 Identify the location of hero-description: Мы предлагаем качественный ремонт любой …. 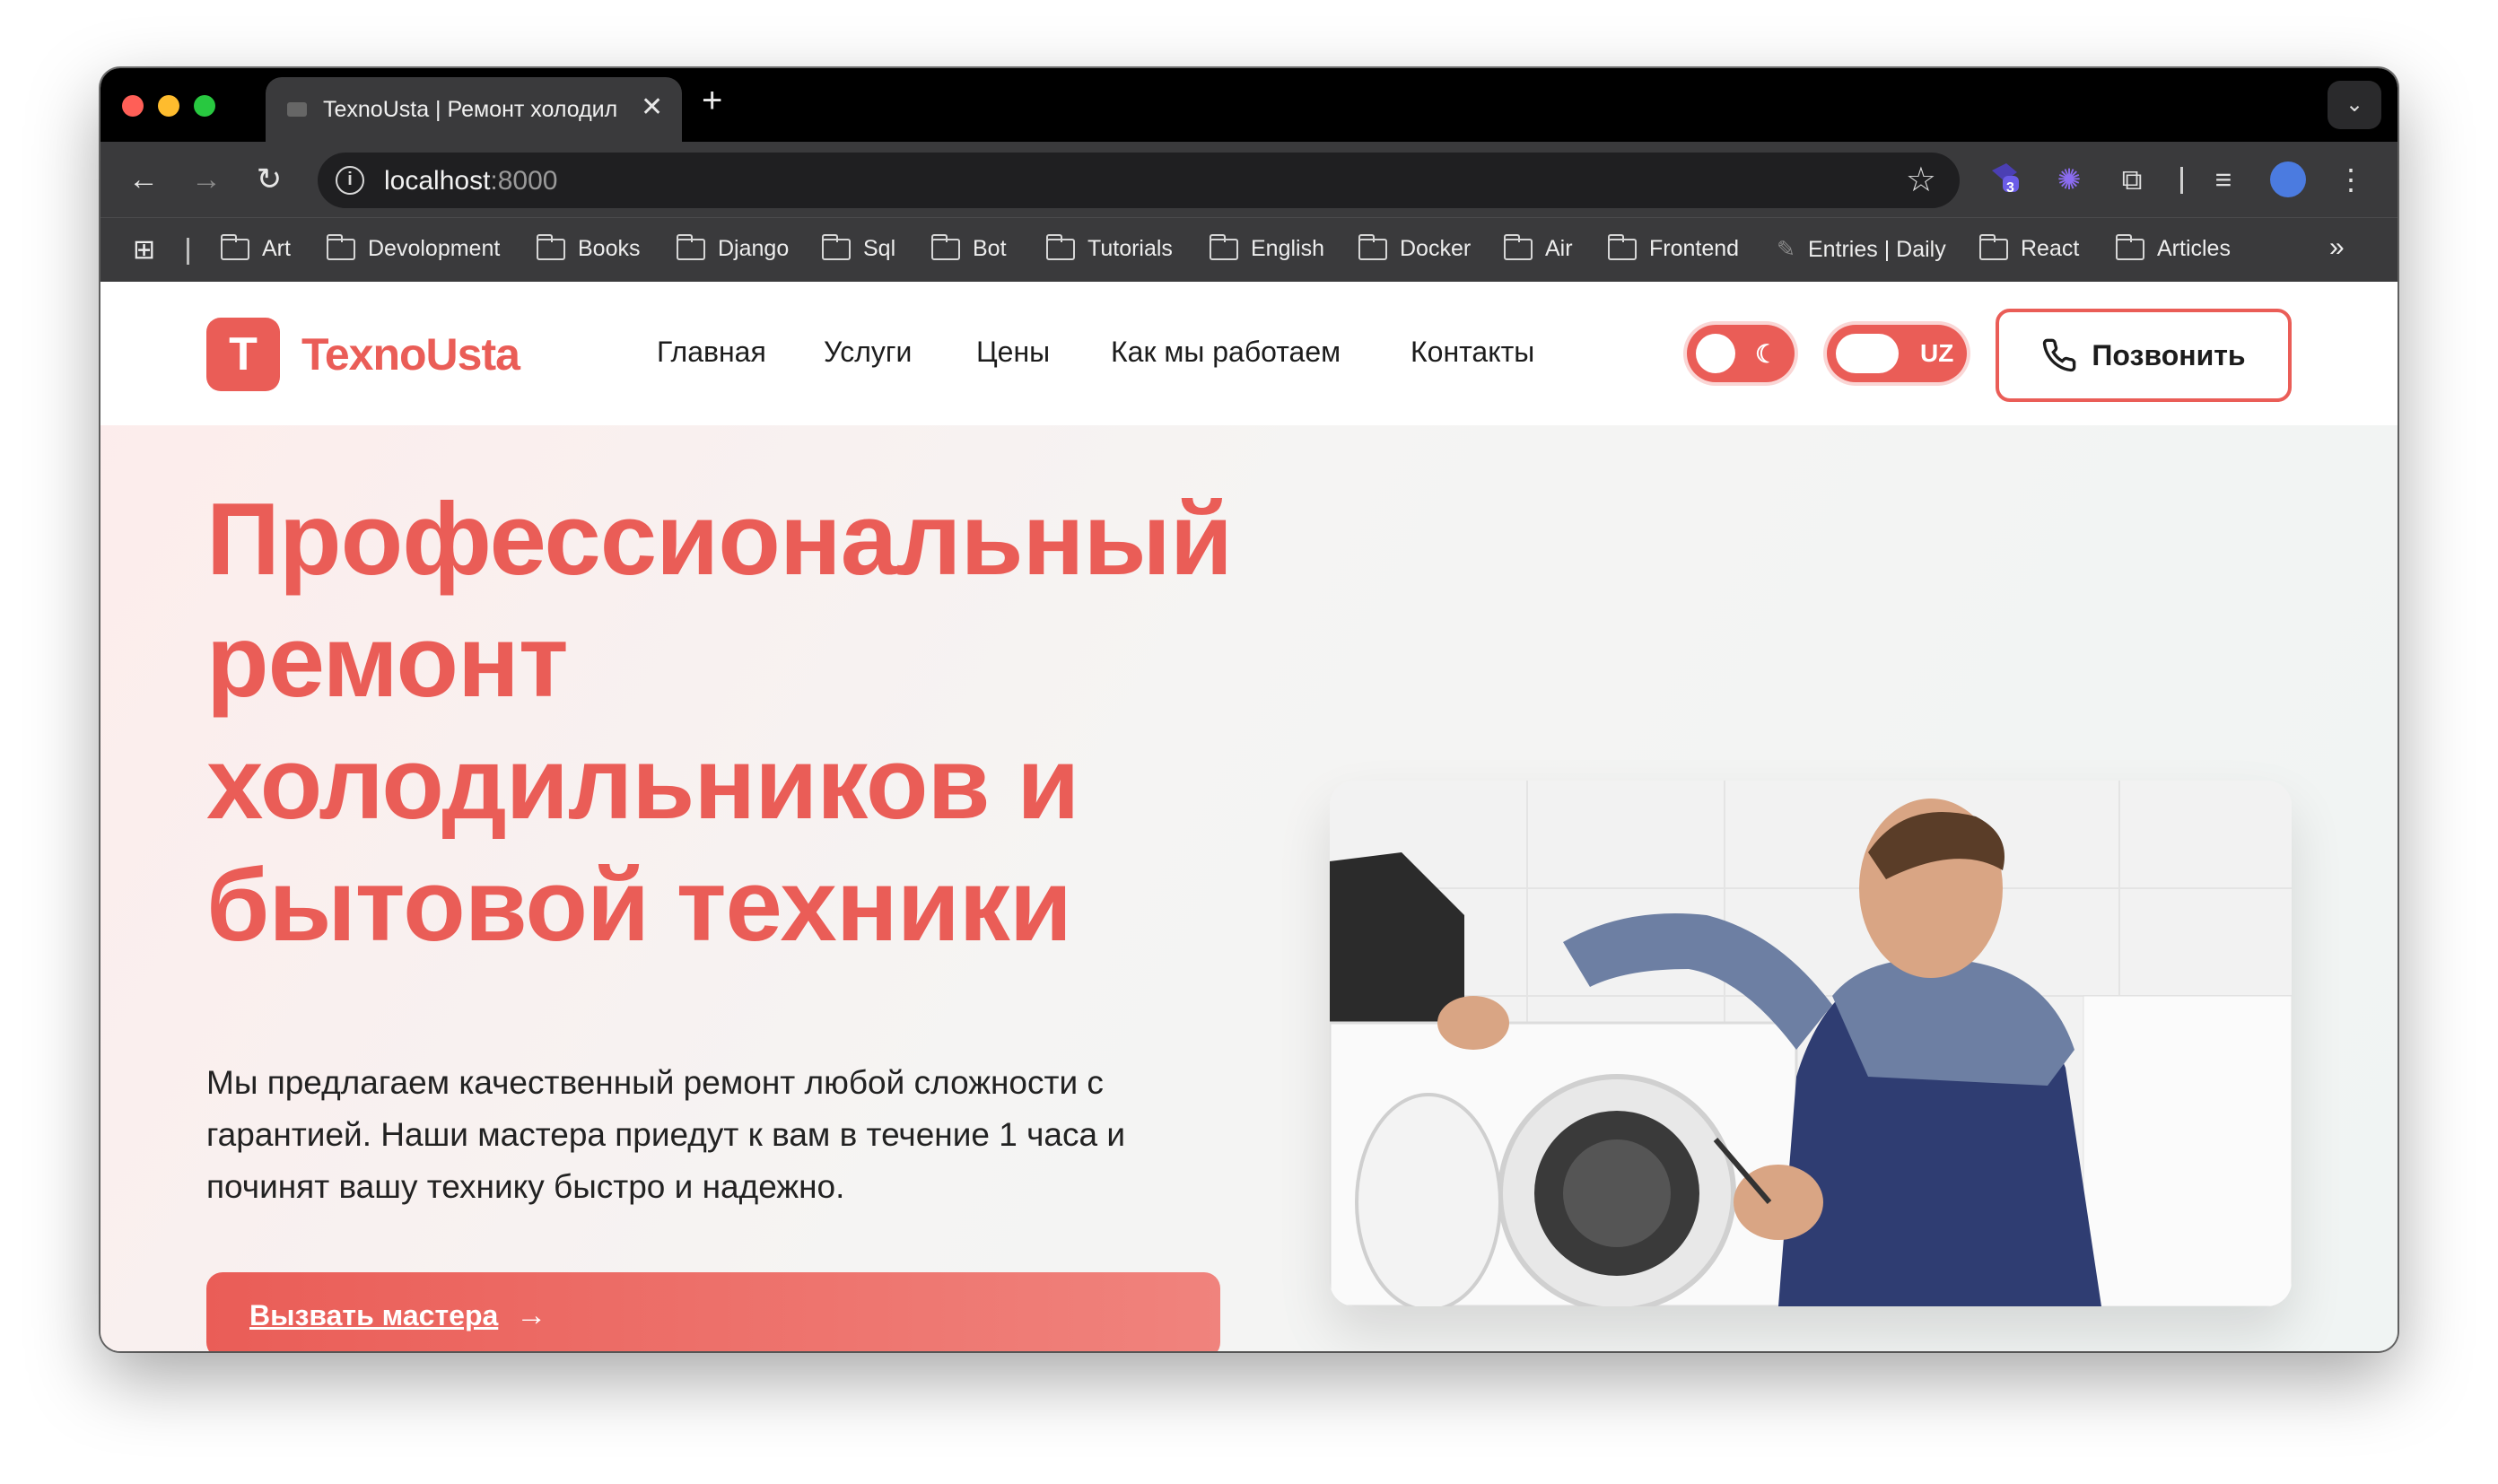
(665, 1134).